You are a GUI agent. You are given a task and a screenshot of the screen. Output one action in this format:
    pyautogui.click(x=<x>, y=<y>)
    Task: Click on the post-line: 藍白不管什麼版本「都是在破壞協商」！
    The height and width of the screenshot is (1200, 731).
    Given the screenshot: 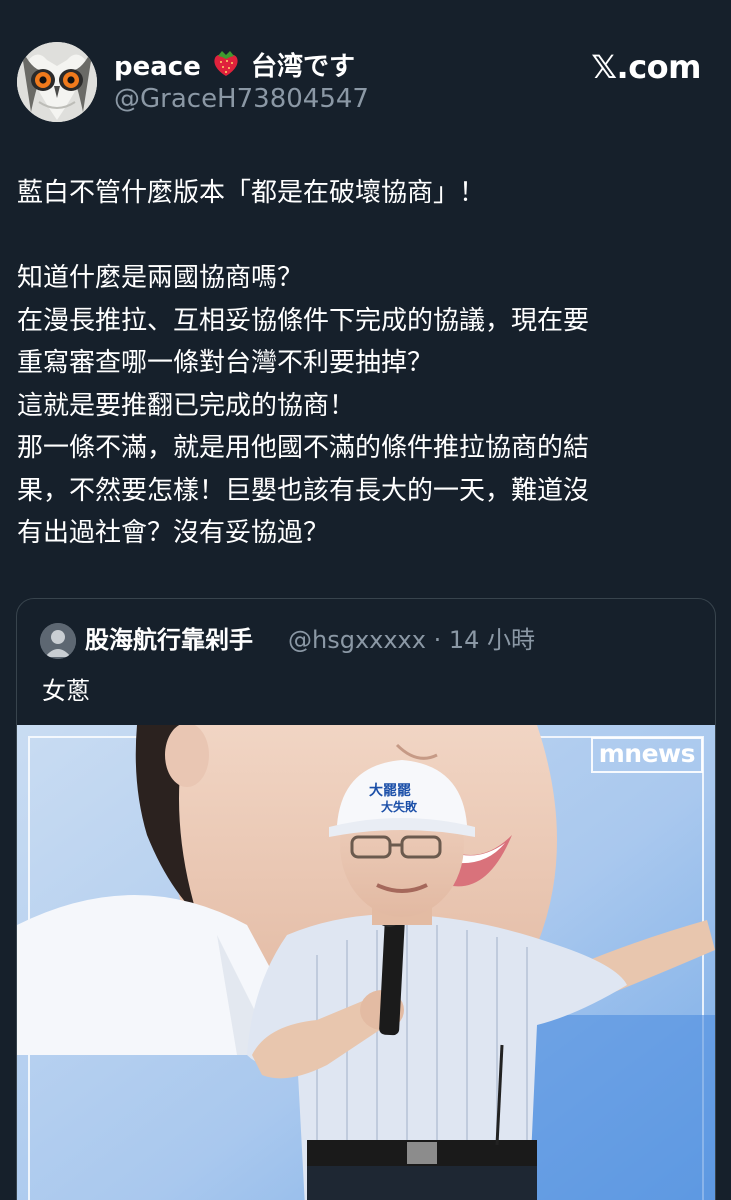 What is the action you would take?
    pyautogui.click(x=251, y=193)
    